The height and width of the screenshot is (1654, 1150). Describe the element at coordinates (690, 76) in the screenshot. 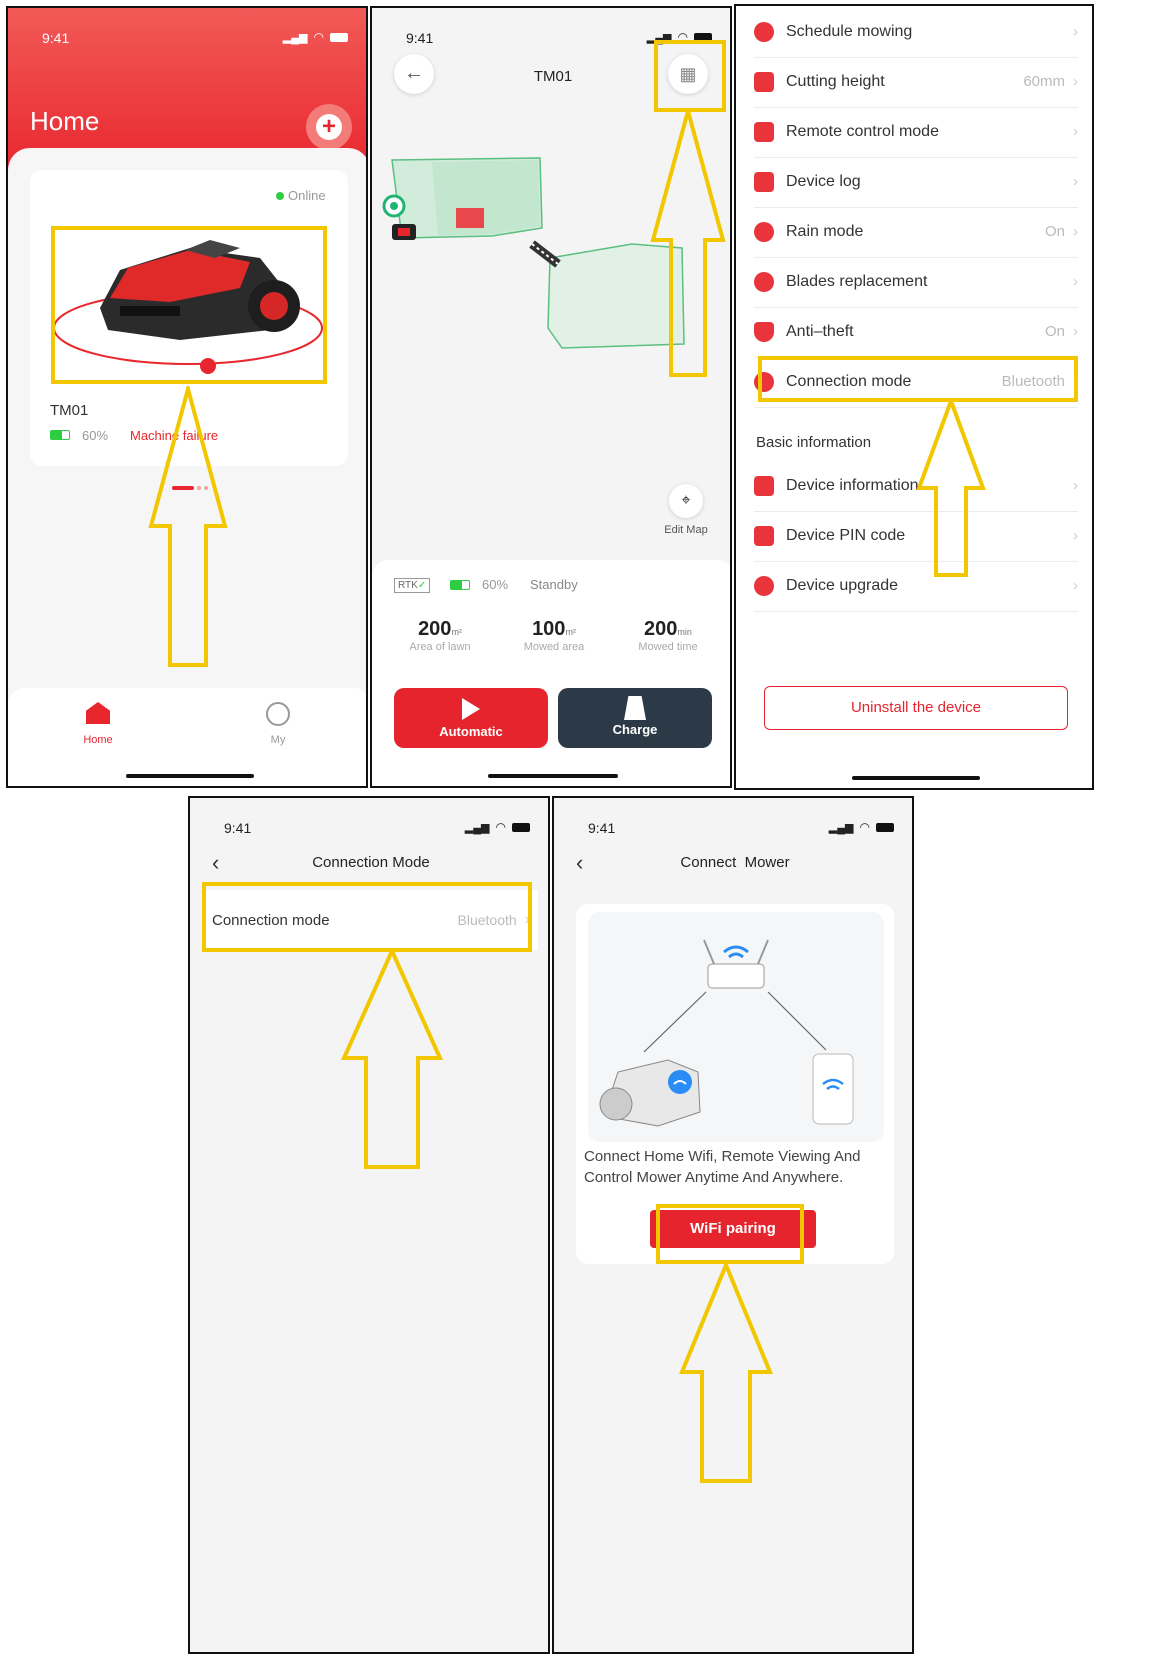

I see `highlight-box-menu` at that location.